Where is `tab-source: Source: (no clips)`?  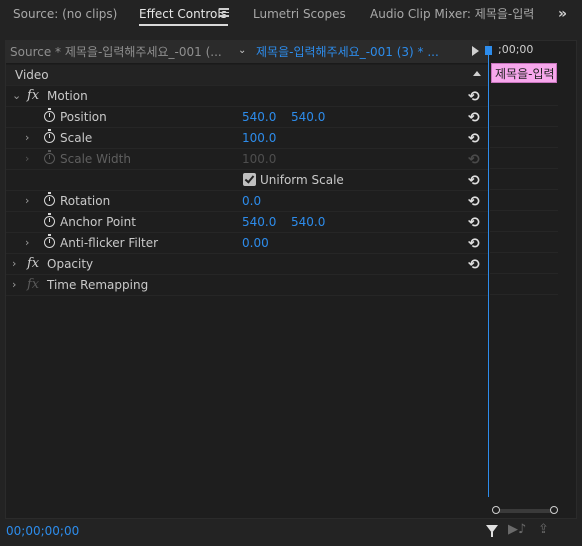
tab-source: Source: (no clips) is located at coordinates (65, 14).